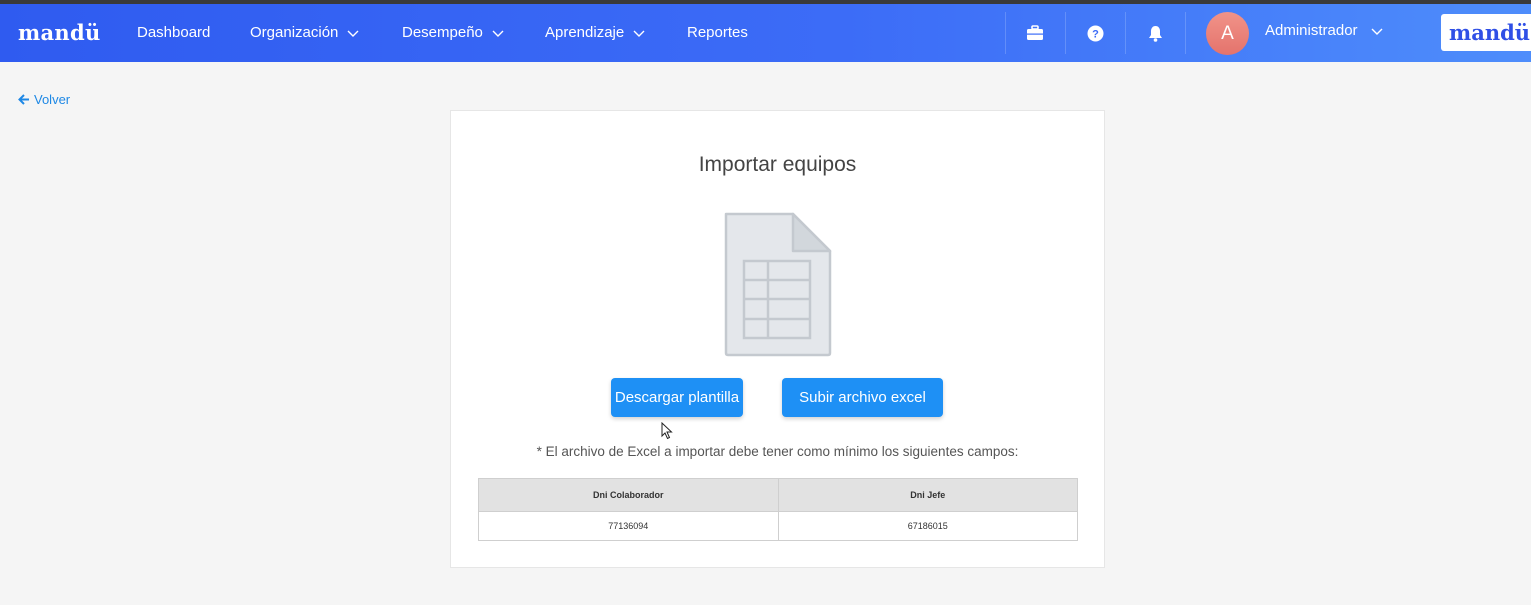 The height and width of the screenshot is (605, 1531). I want to click on notifications-button, so click(1155, 33).